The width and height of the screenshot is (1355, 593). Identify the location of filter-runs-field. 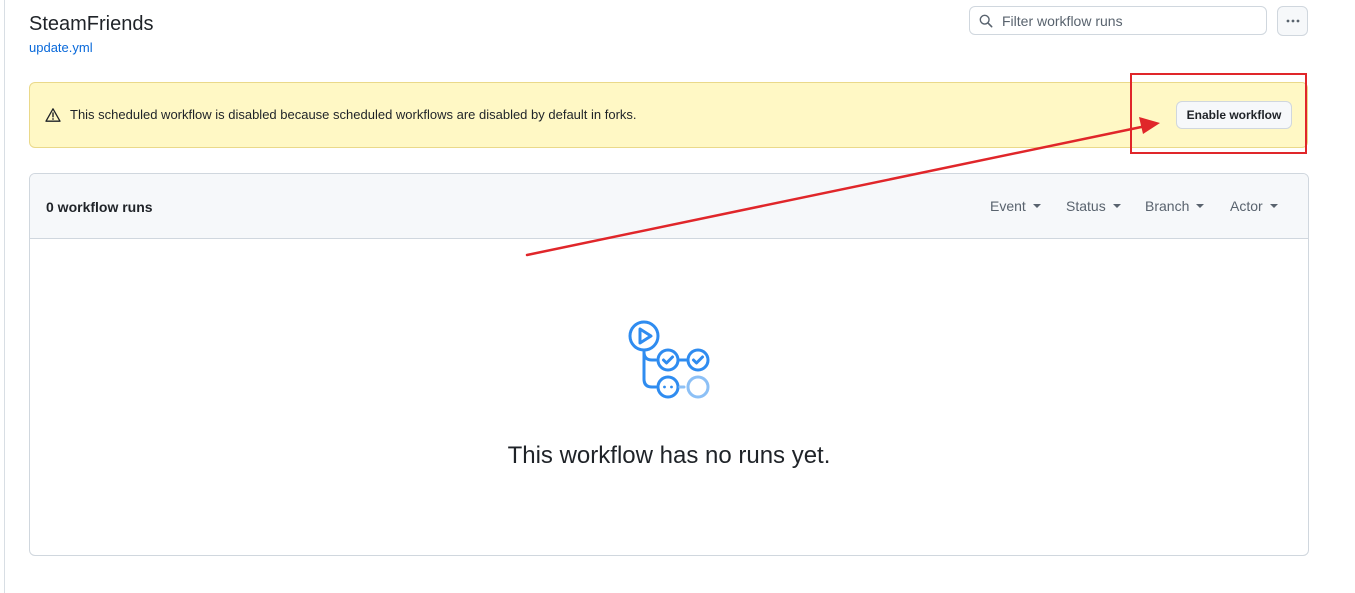
(1118, 20).